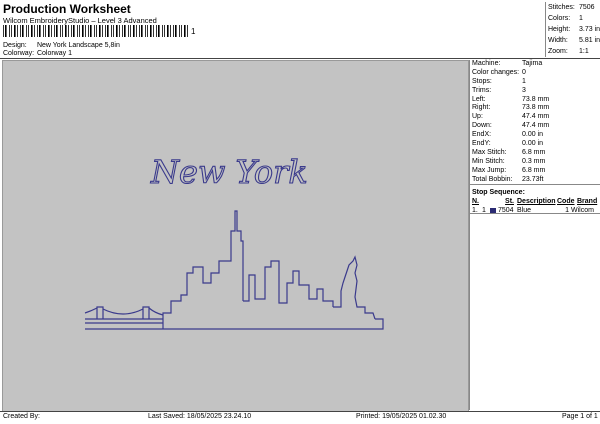 The height and width of the screenshot is (424, 600). What do you see at coordinates (524, 72) in the screenshot?
I see `machine-info-value: 0` at bounding box center [524, 72].